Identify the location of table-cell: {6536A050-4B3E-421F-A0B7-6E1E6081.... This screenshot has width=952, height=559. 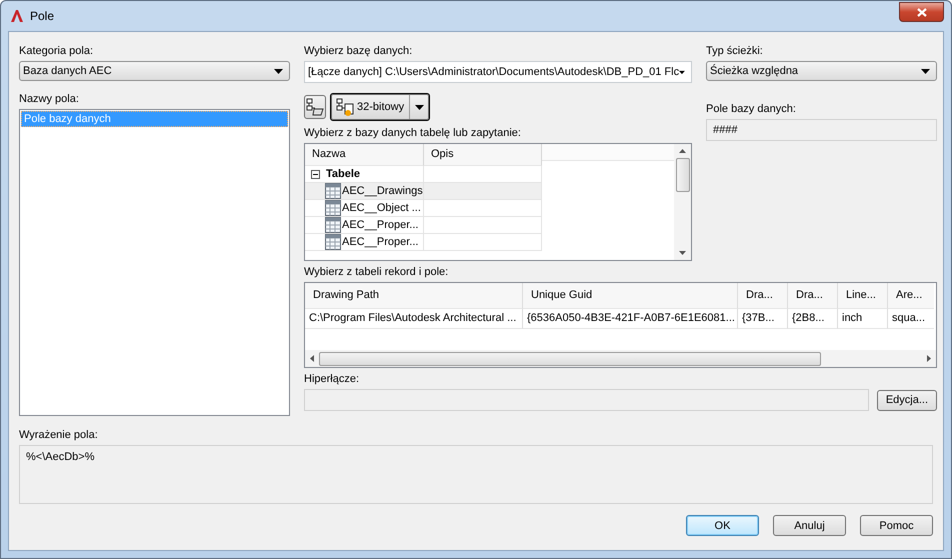
(630, 319).